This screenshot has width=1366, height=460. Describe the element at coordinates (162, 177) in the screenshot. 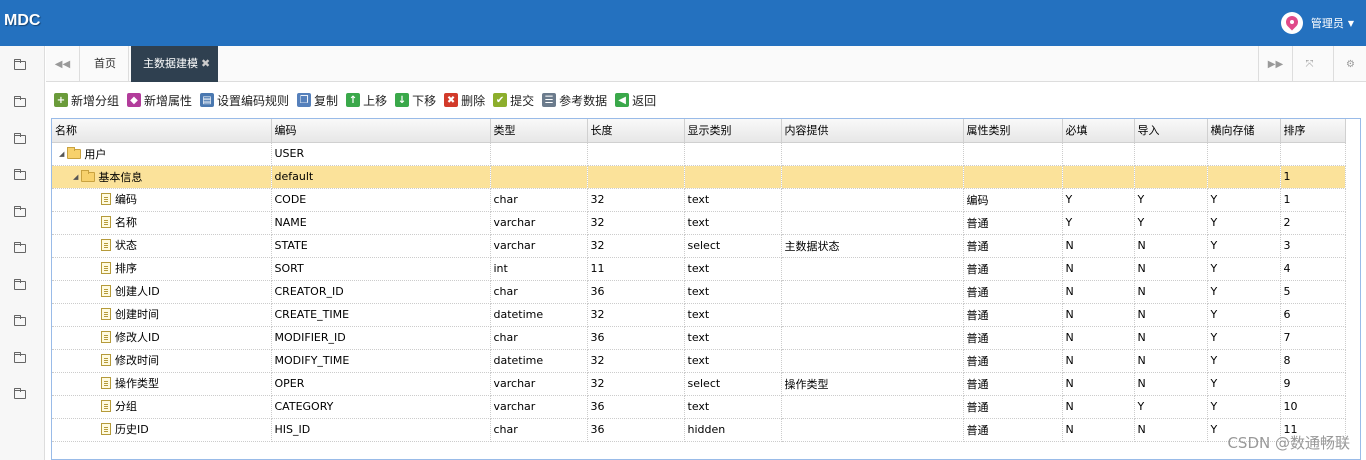

I see `cell-name: ◢ 基本信息` at that location.